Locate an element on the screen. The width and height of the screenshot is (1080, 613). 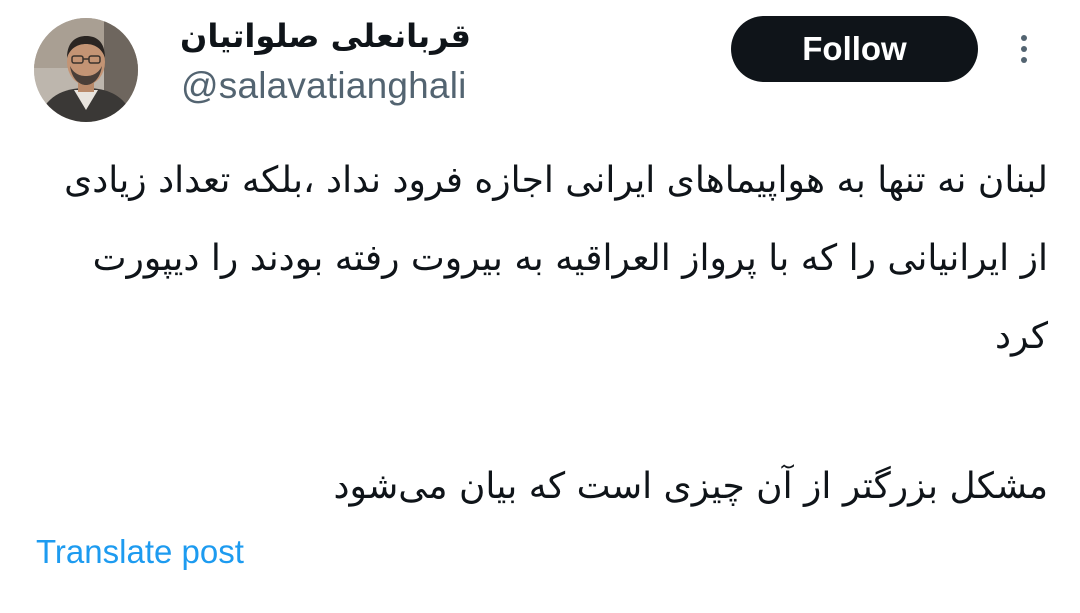
translate-post-link: Translate post is located at coordinates (140, 552).